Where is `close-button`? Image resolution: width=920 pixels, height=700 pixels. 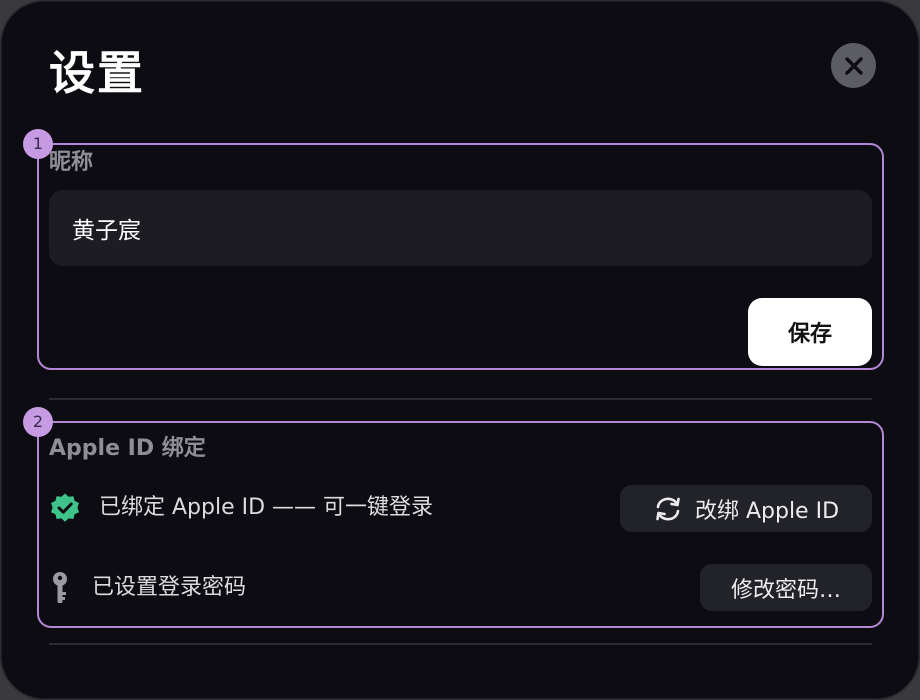 close-button is located at coordinates (853, 65).